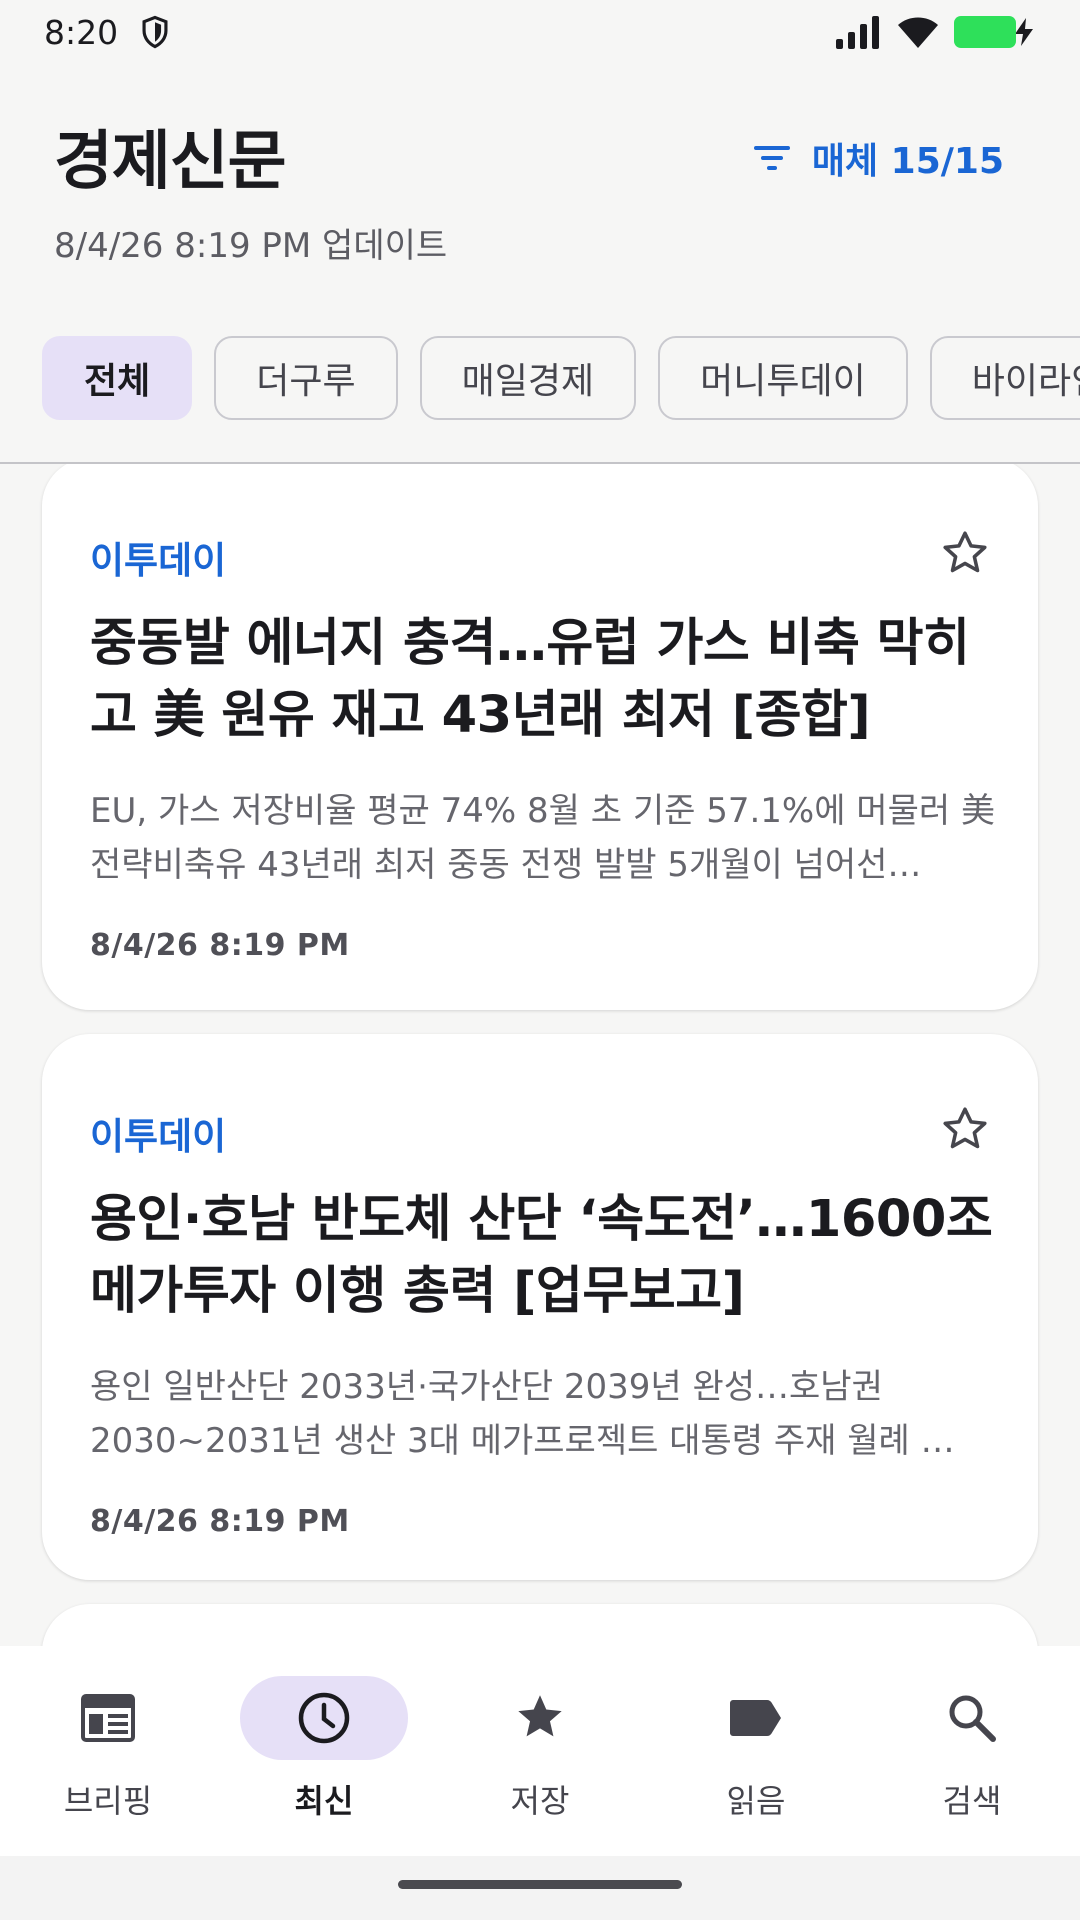 The height and width of the screenshot is (1920, 1080). I want to click on source-chip-row: 전체 더구루 매일경제 머니투데이 바이라인네트워크, so click(561, 378).